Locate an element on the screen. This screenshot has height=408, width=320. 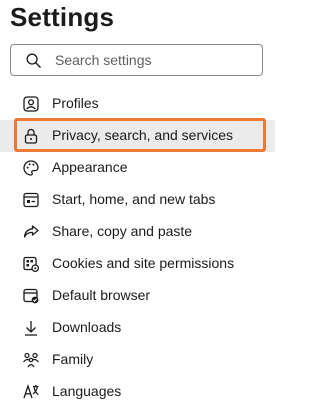
sidebar-item-start-home: Start, home, and new tabs is located at coordinates (137, 200).